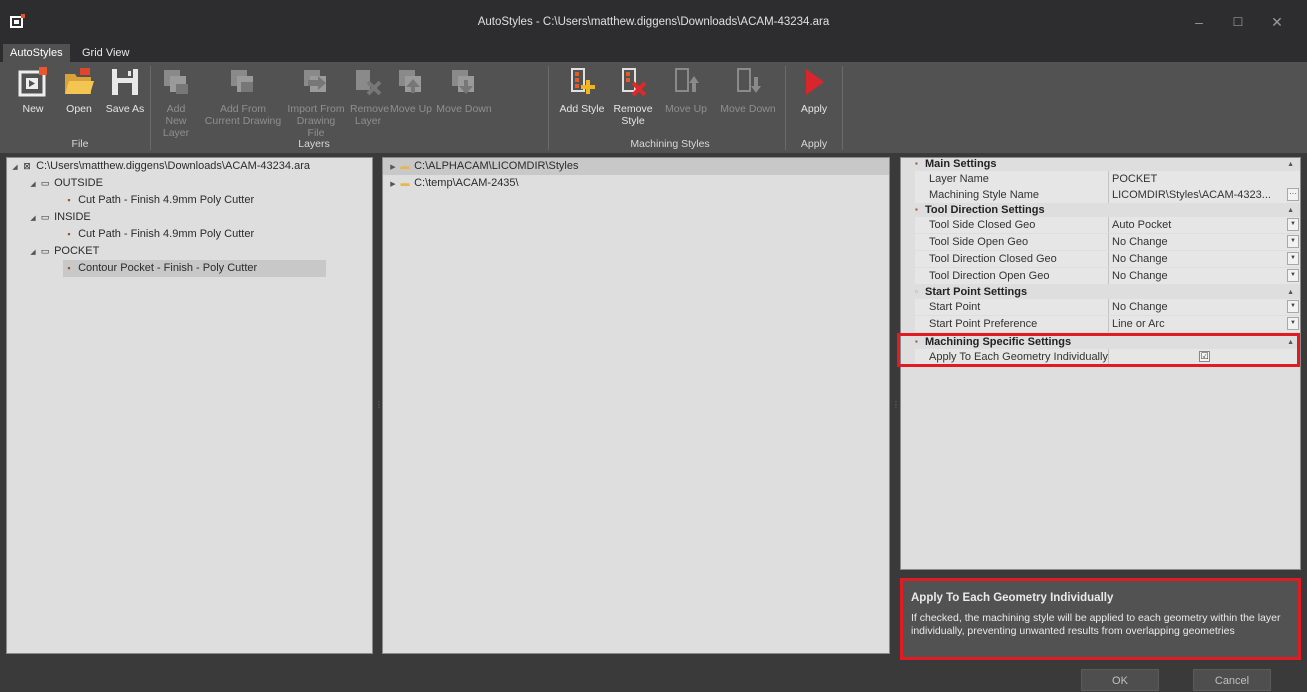  Describe the element at coordinates (1107, 324) in the screenshot. I see `prop-start-point-preference: Start Point Preference Line or Arc ▼` at that location.